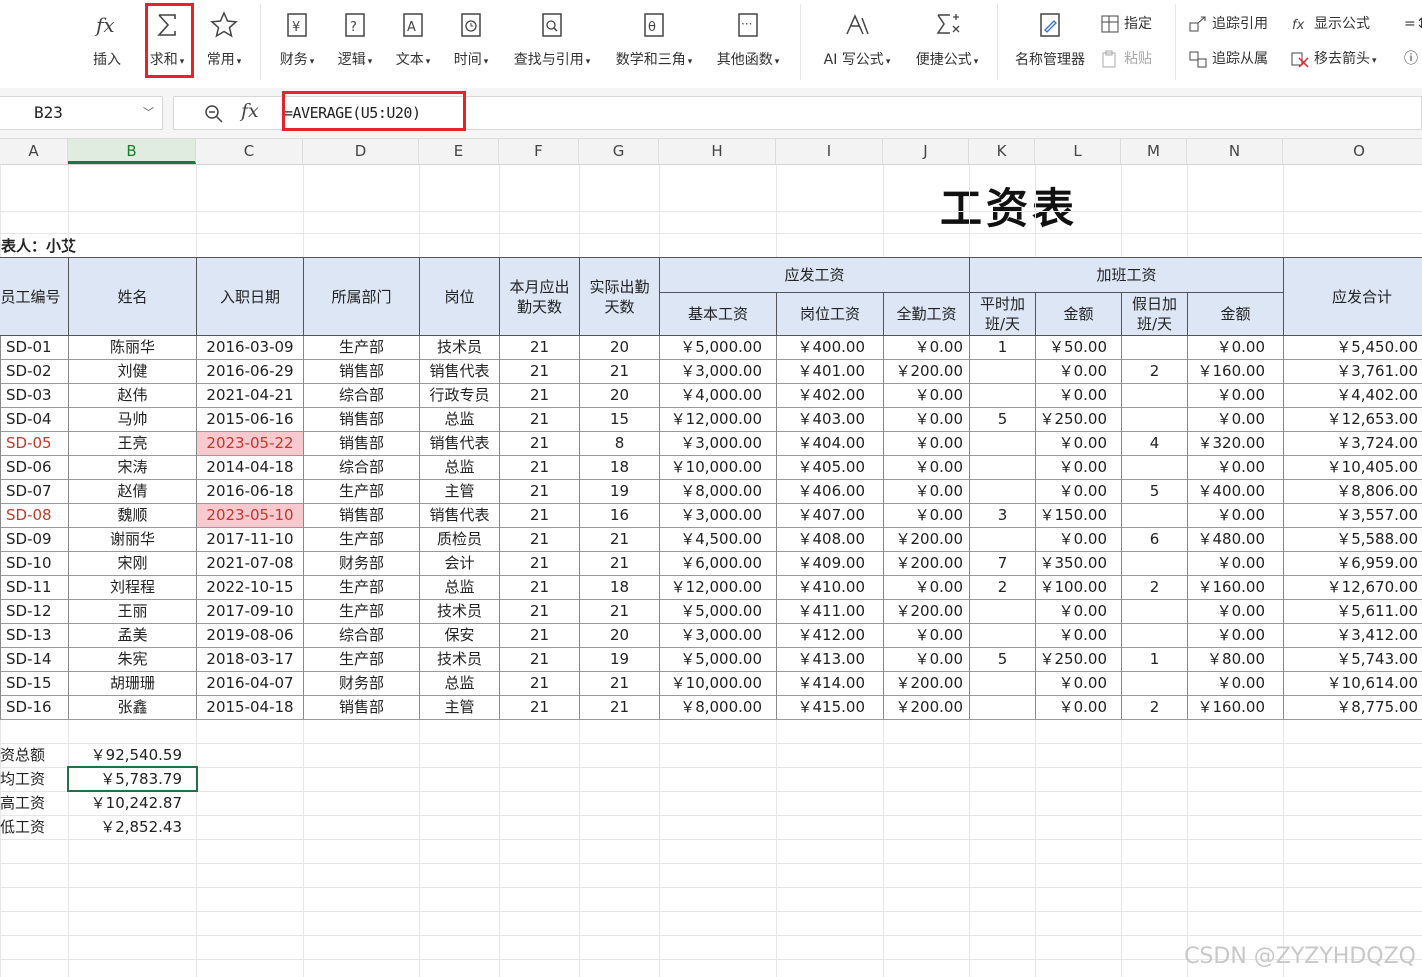 This screenshot has width=1422, height=977. Describe the element at coordinates (1352, 151) in the screenshot. I see `column-header-o: O` at that location.